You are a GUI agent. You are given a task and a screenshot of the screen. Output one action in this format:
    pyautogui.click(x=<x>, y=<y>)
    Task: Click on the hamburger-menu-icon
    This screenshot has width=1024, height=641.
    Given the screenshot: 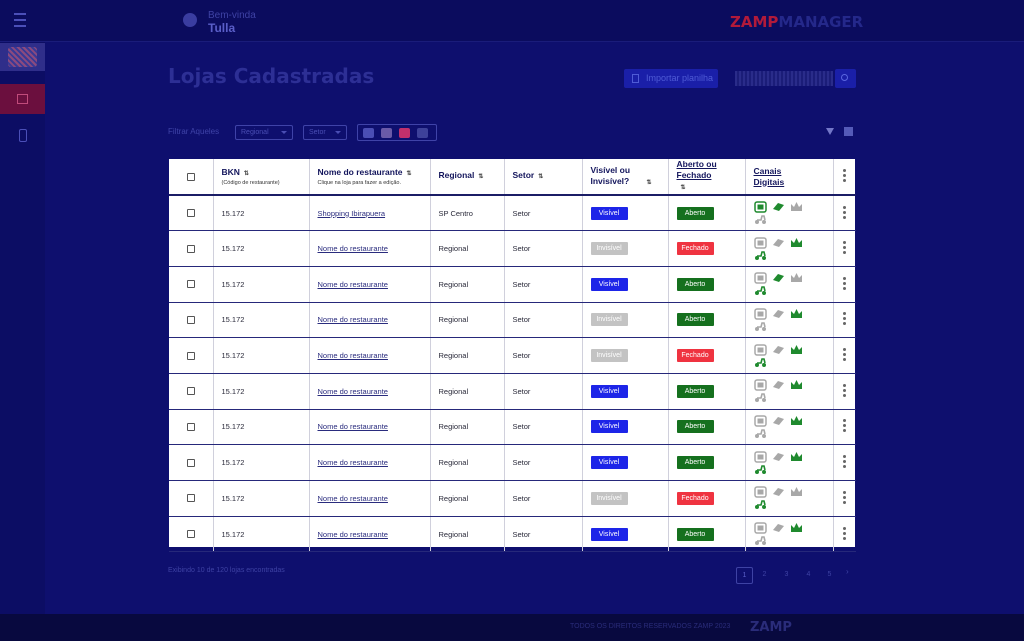 What is the action you would take?
    pyautogui.click(x=23, y=21)
    